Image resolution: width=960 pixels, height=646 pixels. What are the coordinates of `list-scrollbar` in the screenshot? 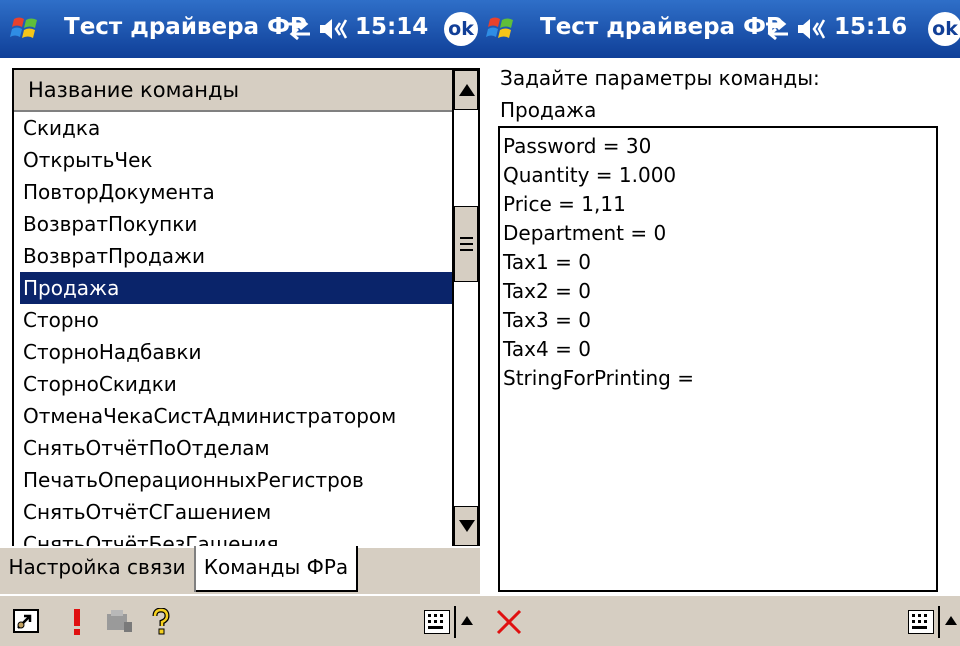 It's located at (465, 308).